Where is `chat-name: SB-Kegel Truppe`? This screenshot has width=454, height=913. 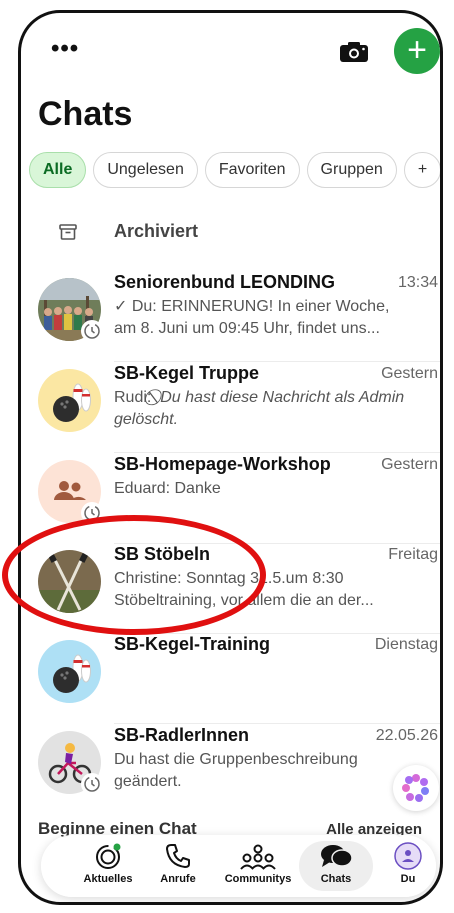
chat-name: SB-Kegel Truppe is located at coordinates (187, 373).